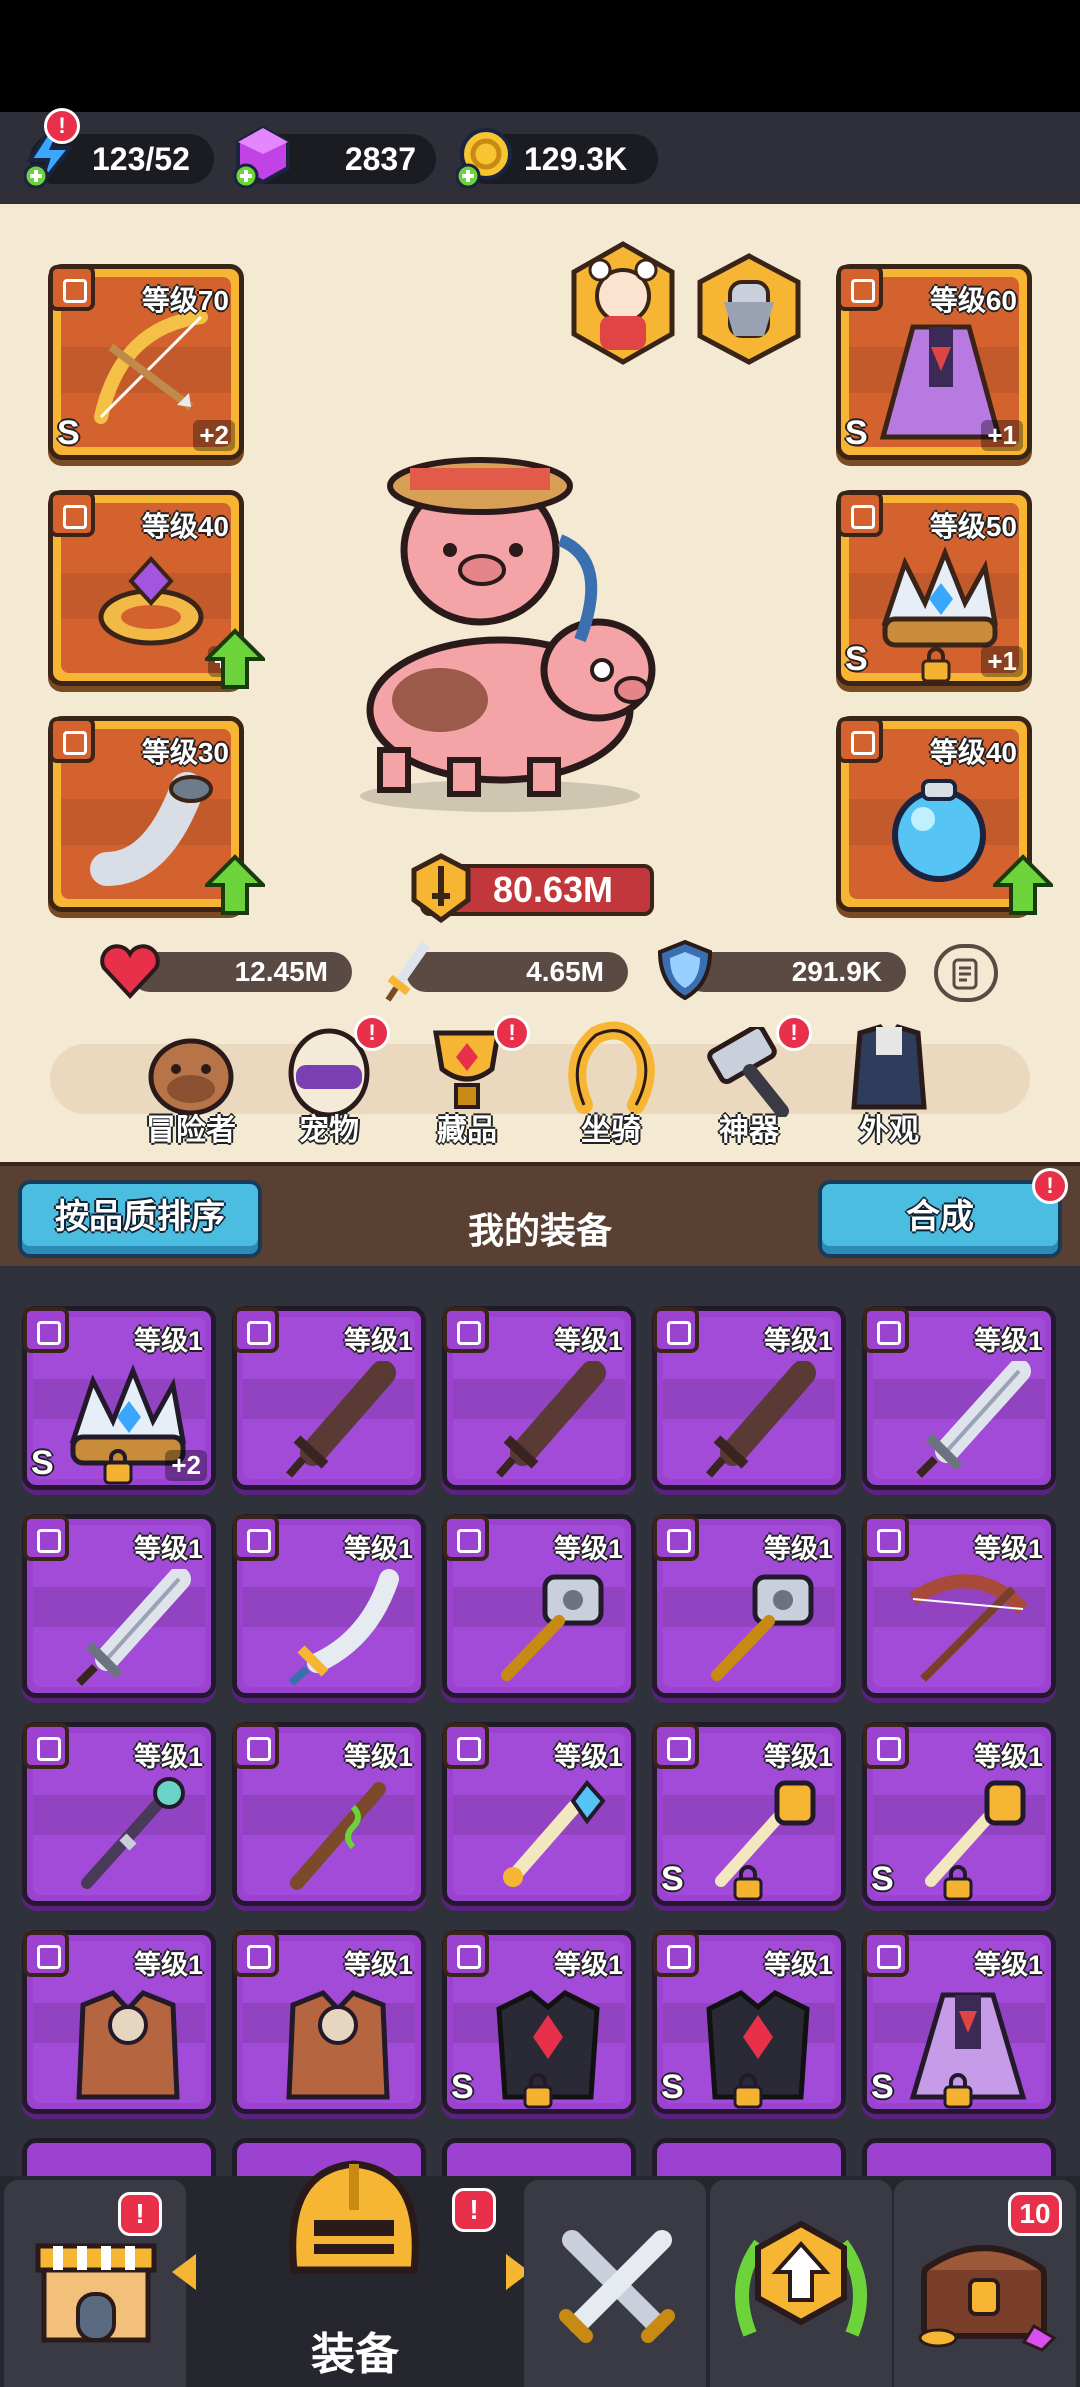 The image size is (1080, 2387). Describe the element at coordinates (133, 1833) in the screenshot. I see `staff-icon` at that location.